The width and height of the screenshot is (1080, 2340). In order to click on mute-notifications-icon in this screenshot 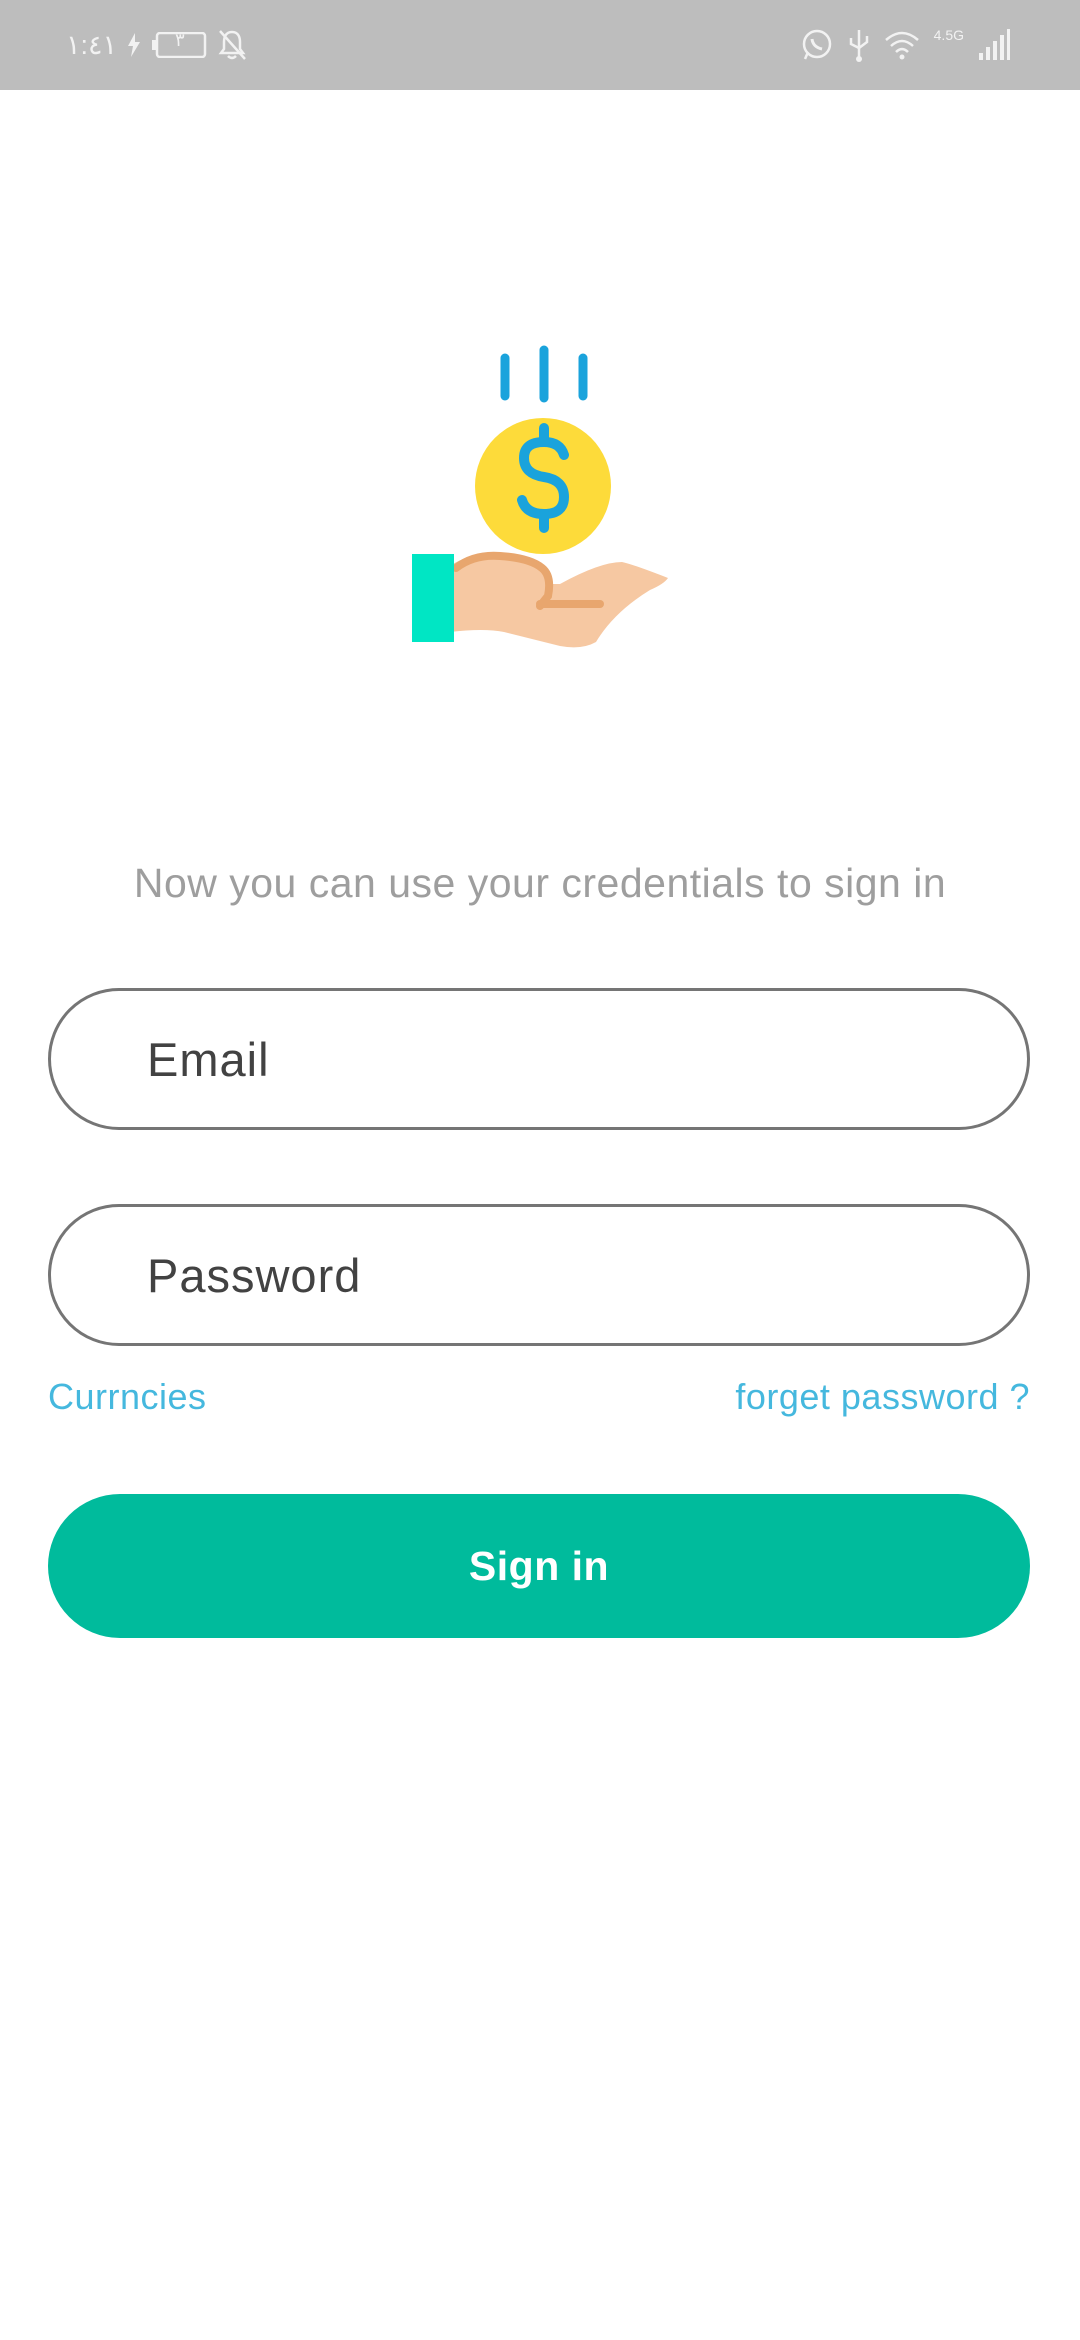, I will do `click(232, 45)`.